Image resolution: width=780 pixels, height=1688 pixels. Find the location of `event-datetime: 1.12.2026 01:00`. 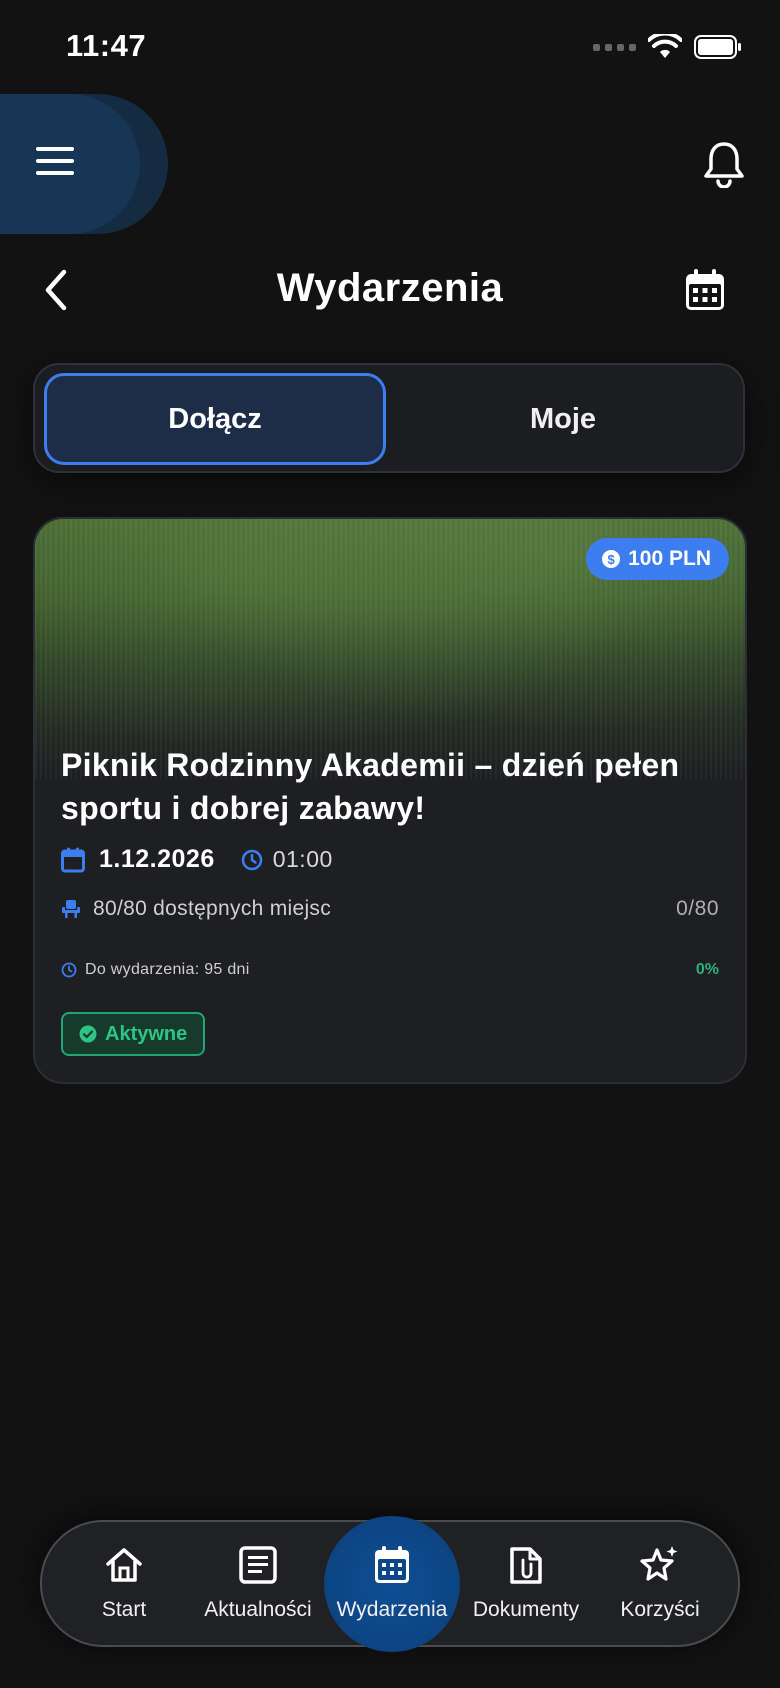

event-datetime: 1.12.2026 01:00 is located at coordinates (197, 859).